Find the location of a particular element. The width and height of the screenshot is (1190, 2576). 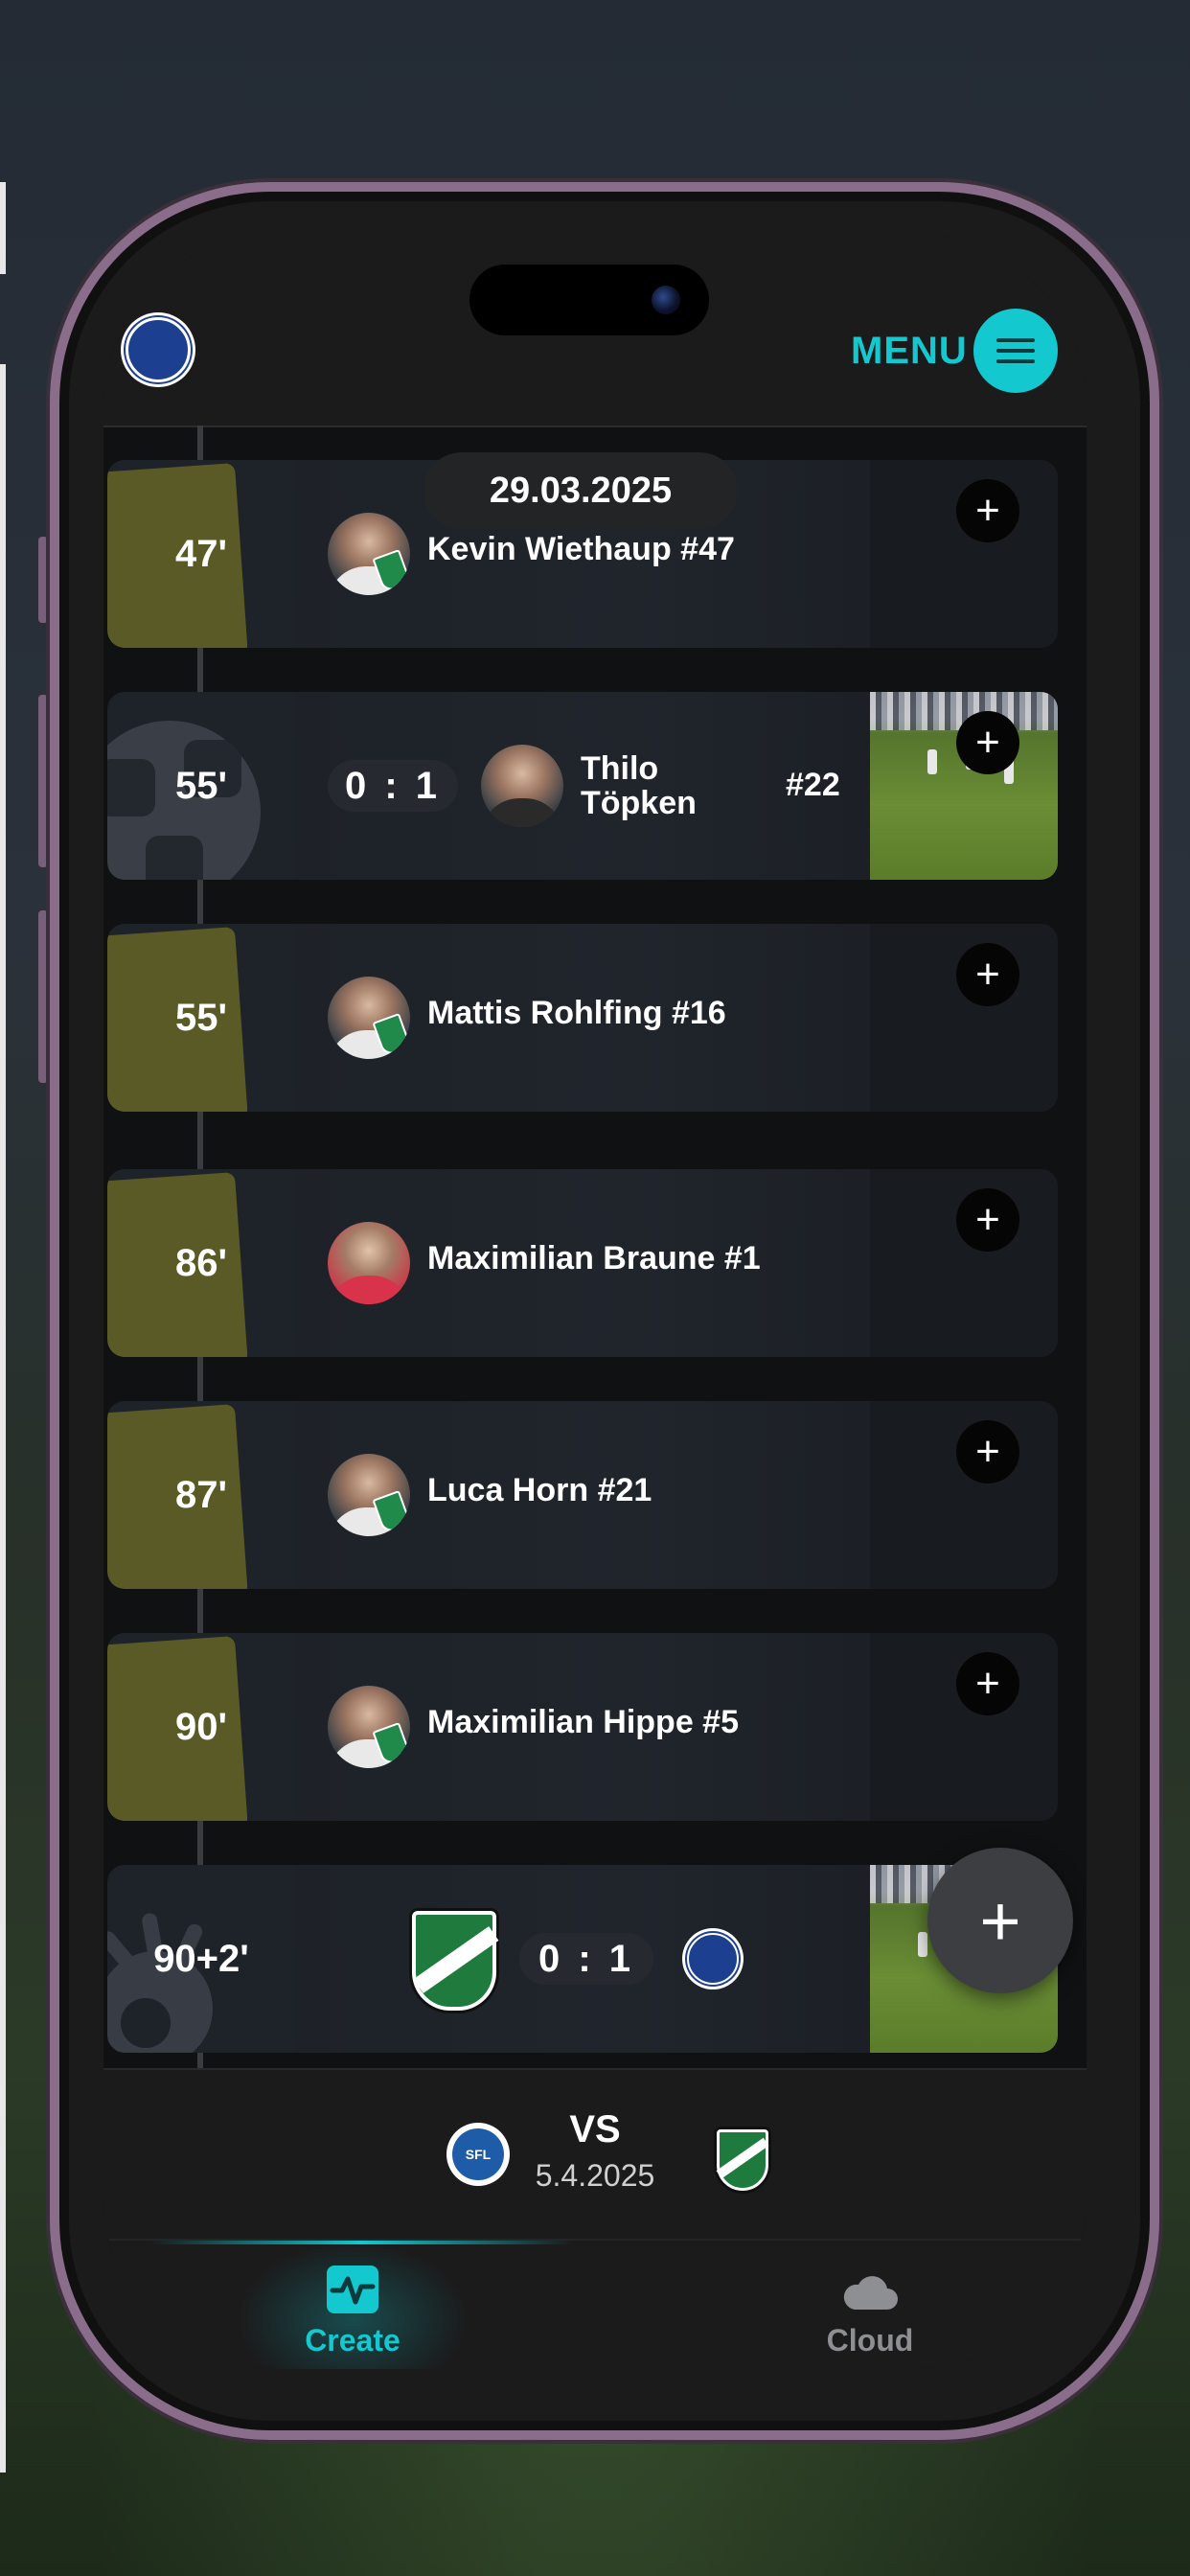

phone-volume-down is located at coordinates (43, 996).